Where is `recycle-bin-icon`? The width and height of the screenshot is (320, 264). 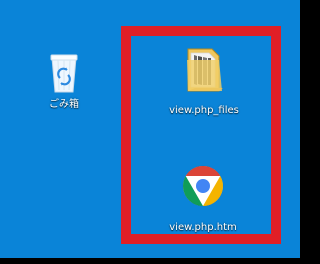 recycle-bin-icon is located at coordinates (64, 73).